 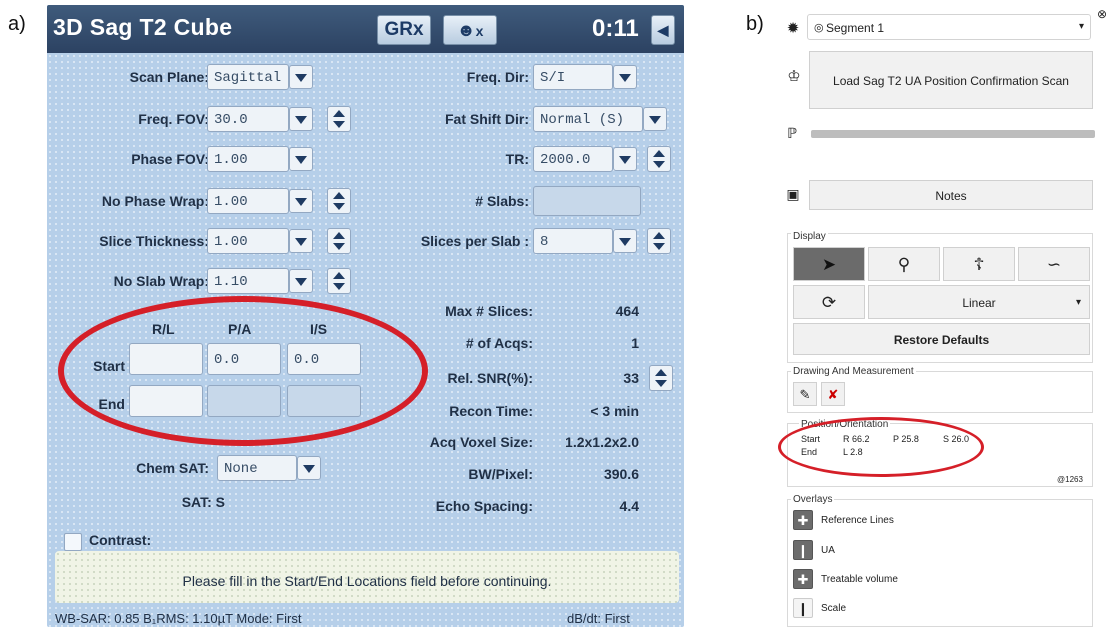 What do you see at coordinates (941, 339) in the screenshot?
I see `restore-defaults-button: Restore Defaults` at bounding box center [941, 339].